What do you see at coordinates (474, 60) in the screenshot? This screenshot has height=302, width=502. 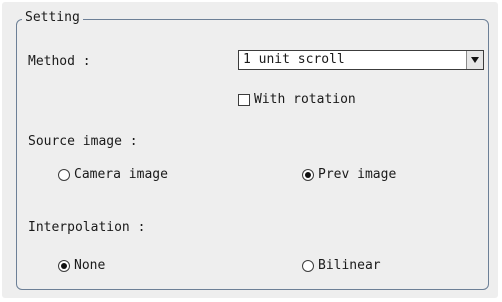 I see `chevron-down-icon` at bounding box center [474, 60].